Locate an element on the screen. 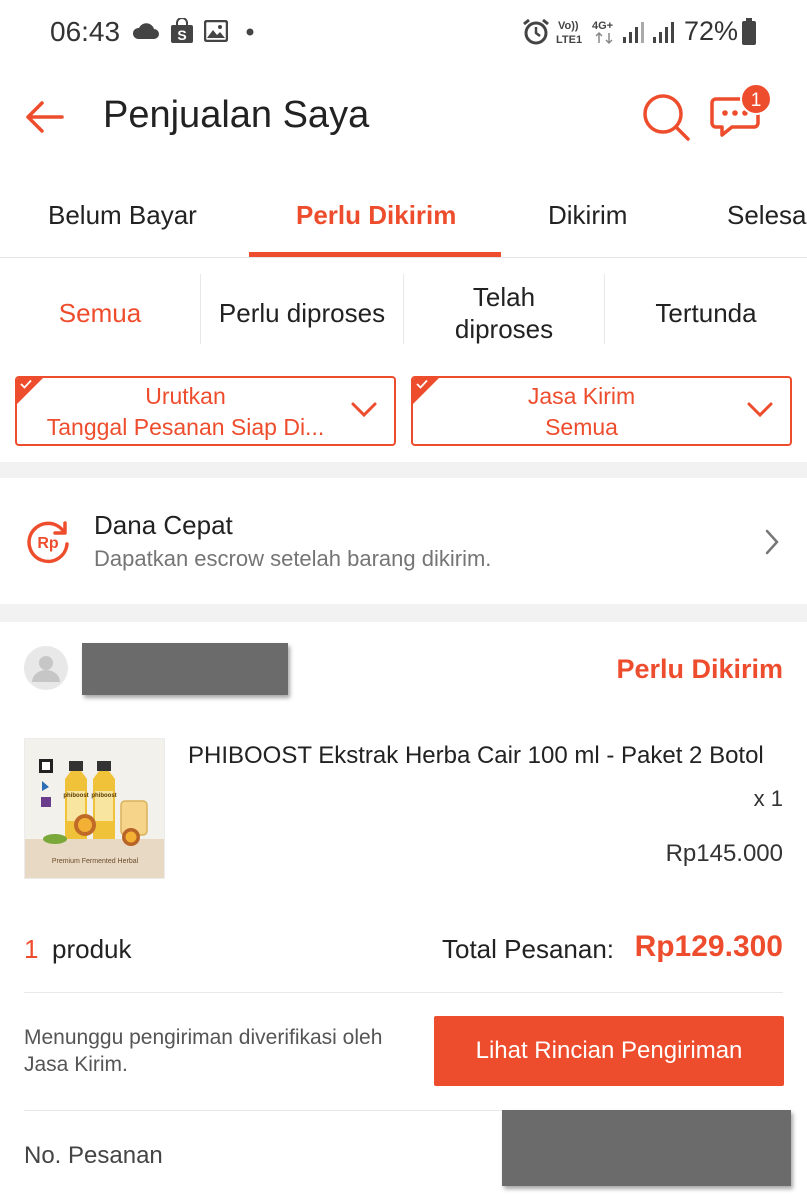  order-status: Perlu Dikirim is located at coordinates (699, 669).